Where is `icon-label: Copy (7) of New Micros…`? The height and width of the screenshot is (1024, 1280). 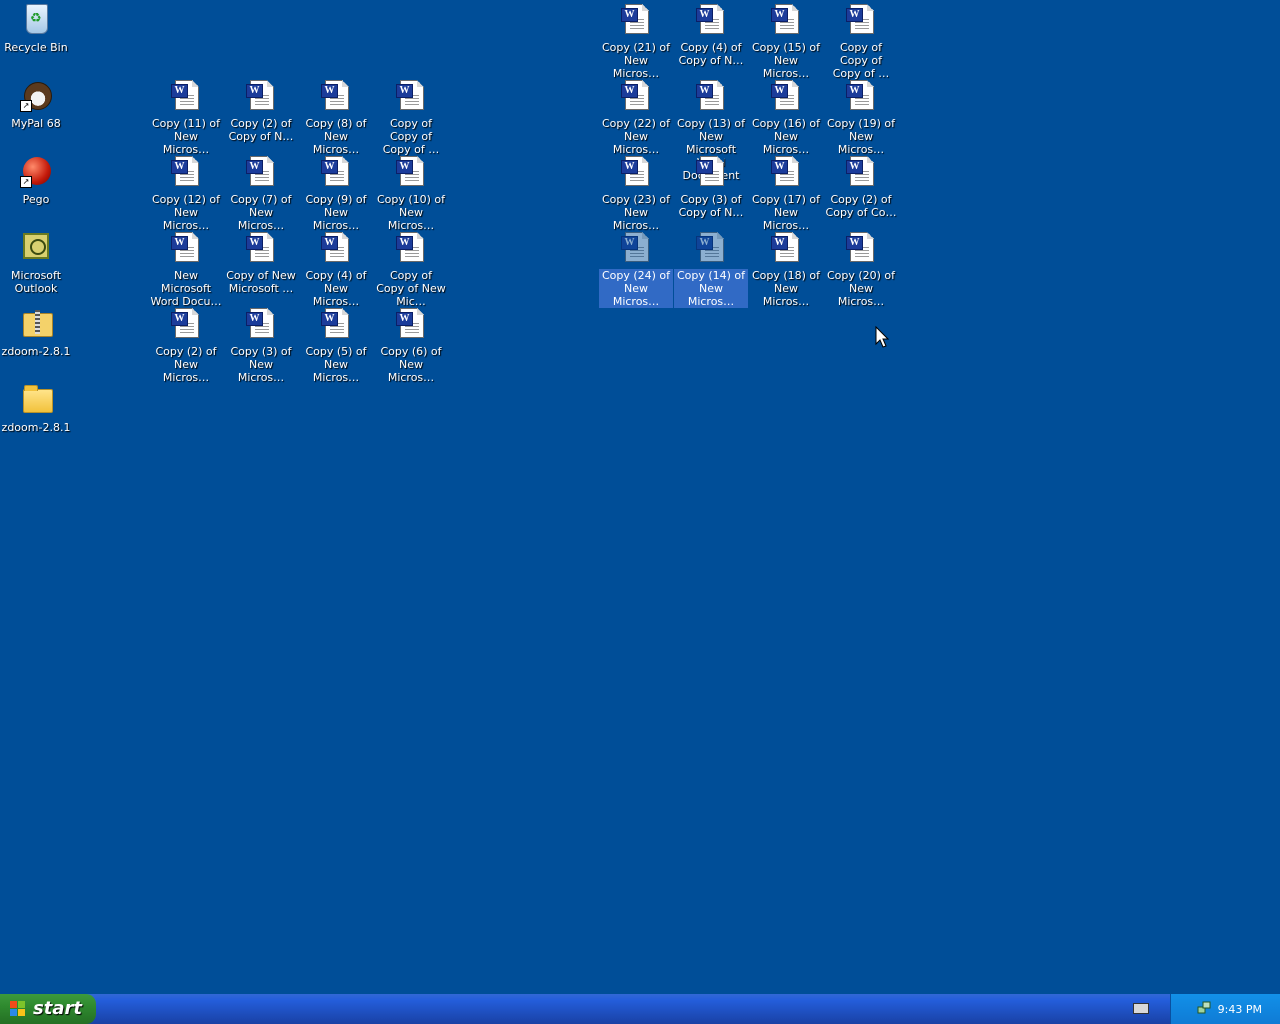
icon-label: Copy (7) of New Micros… is located at coordinates (261, 212).